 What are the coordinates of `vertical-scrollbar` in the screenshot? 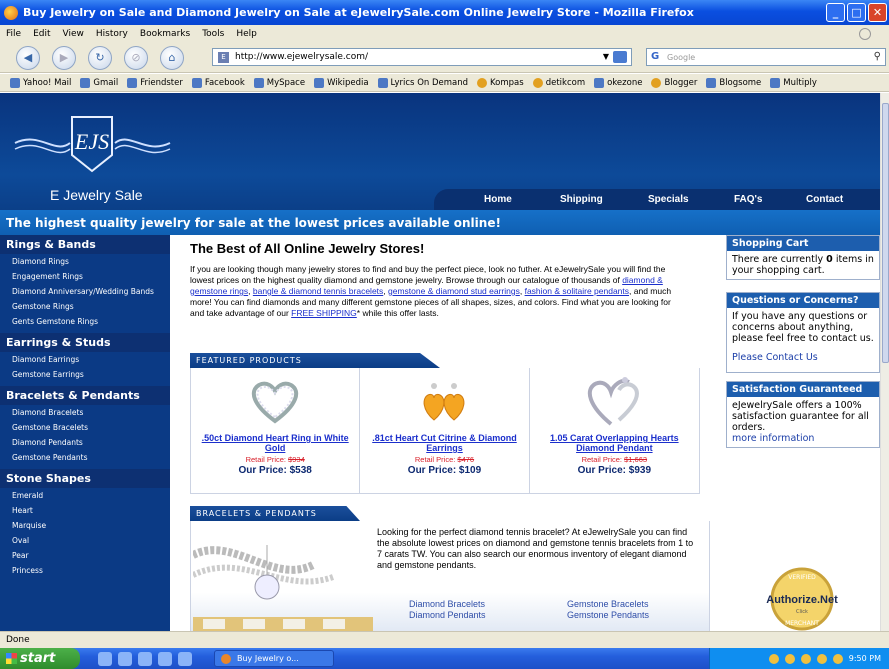 It's located at (884, 362).